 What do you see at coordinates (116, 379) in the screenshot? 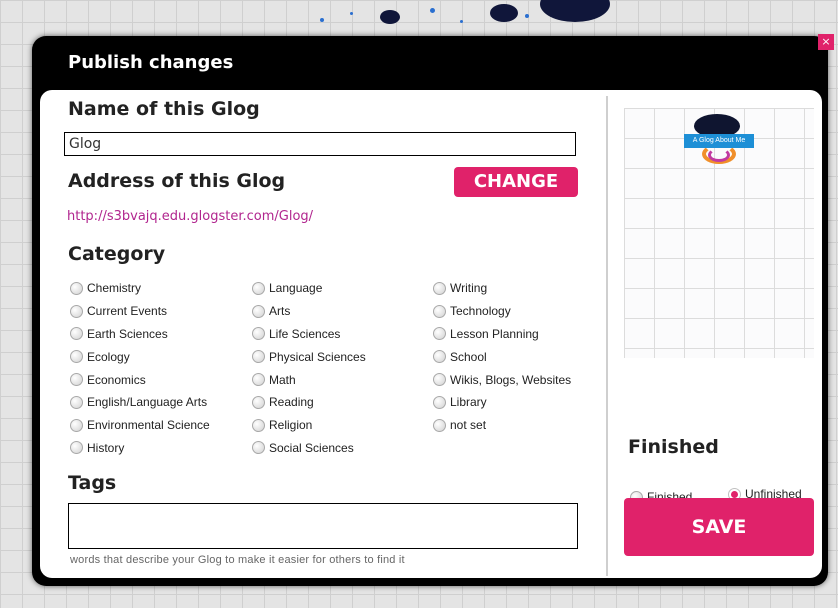
I see `category-option-label: Economics` at bounding box center [116, 379].